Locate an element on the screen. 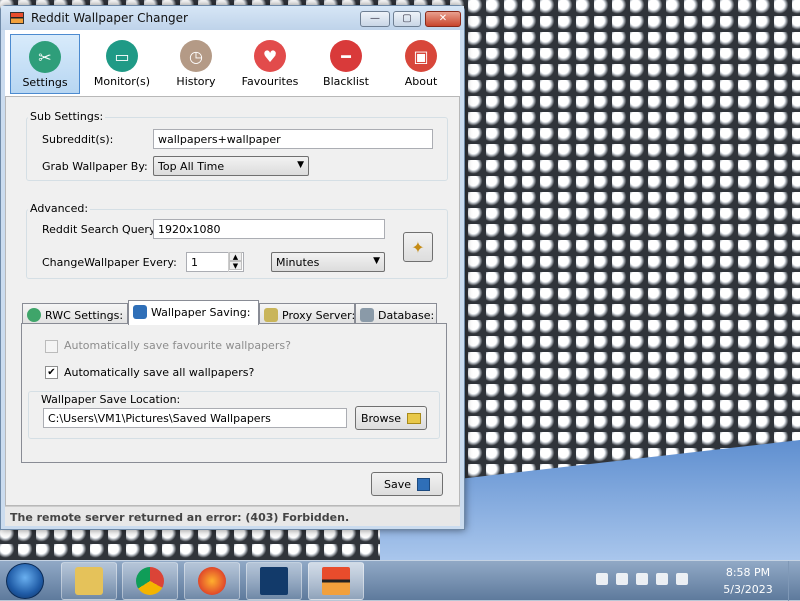  network-icon is located at coordinates (662, 579).